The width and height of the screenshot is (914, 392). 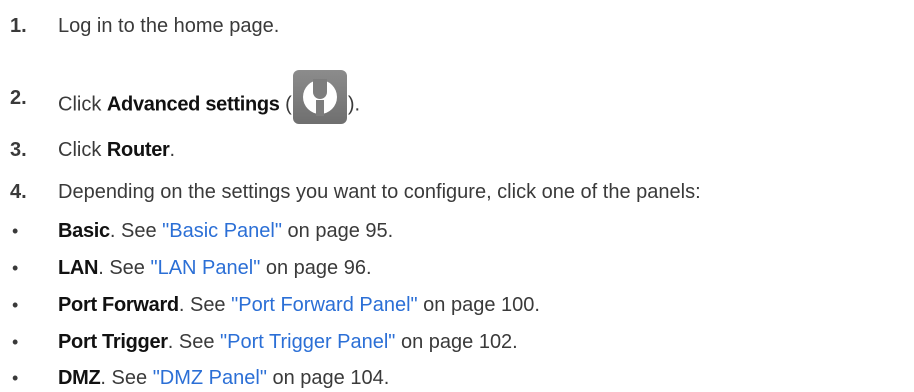 What do you see at coordinates (169, 26) in the screenshot?
I see `step-text: Log in to the home page.` at bounding box center [169, 26].